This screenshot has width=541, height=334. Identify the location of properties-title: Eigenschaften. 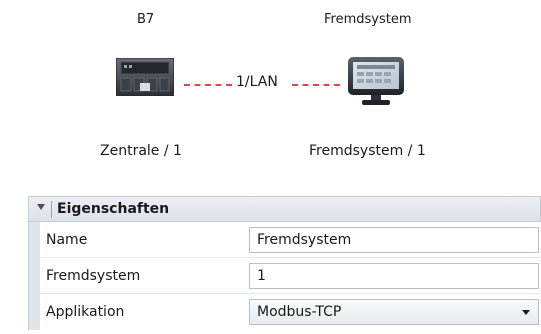
(113, 209).